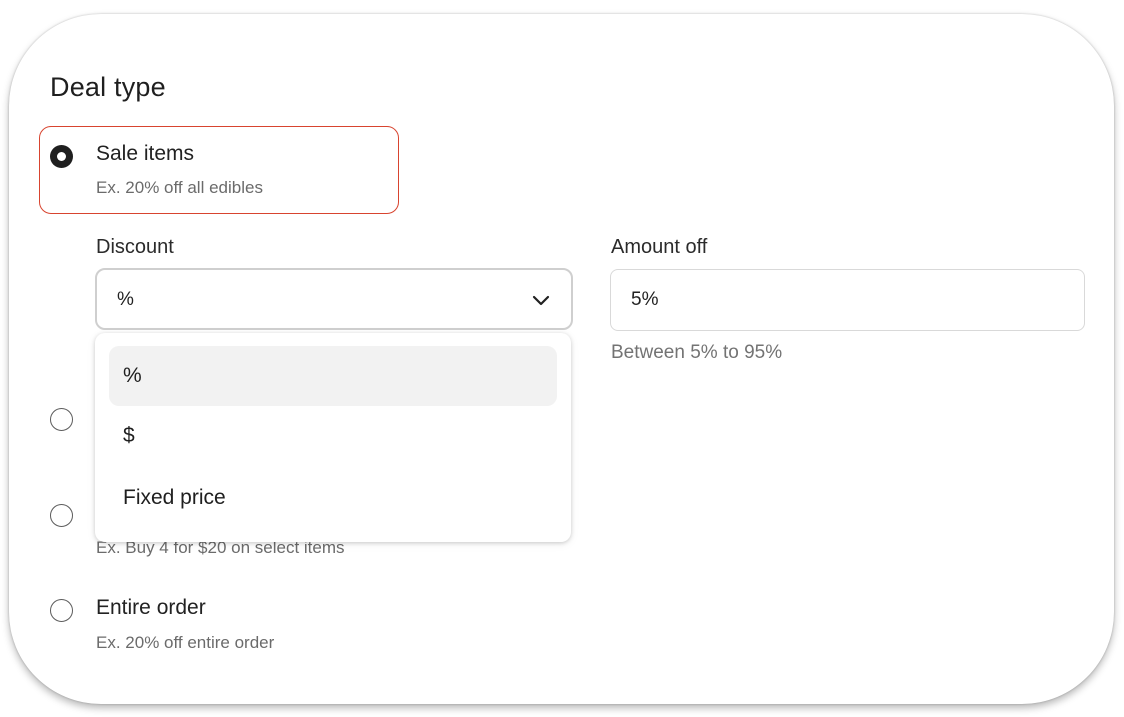 The image size is (1124, 717). I want to click on discount-label: Discount, so click(135, 247).